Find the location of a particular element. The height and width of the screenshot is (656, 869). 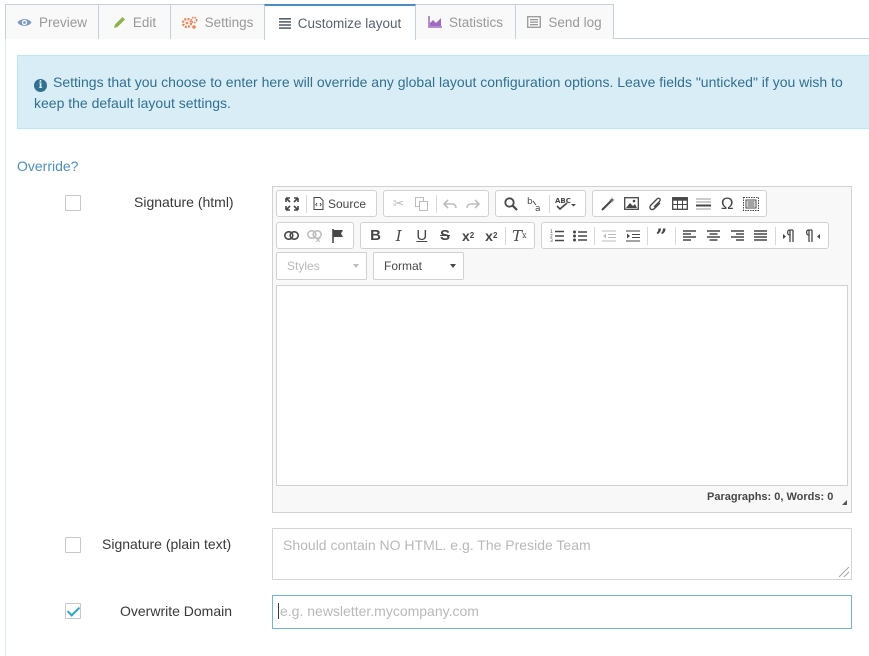

list-alt-icon is located at coordinates (534, 22).